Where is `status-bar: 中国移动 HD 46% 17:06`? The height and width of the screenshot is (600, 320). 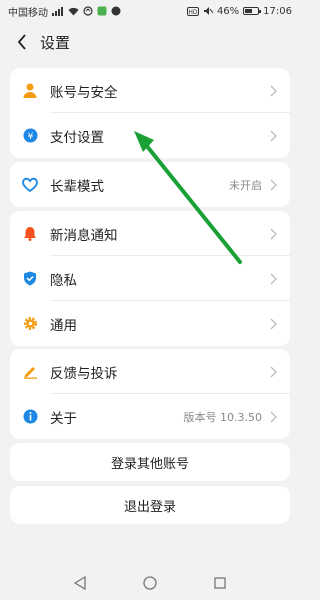 status-bar: 中国移动 HD 46% 17:06 is located at coordinates (150, 11).